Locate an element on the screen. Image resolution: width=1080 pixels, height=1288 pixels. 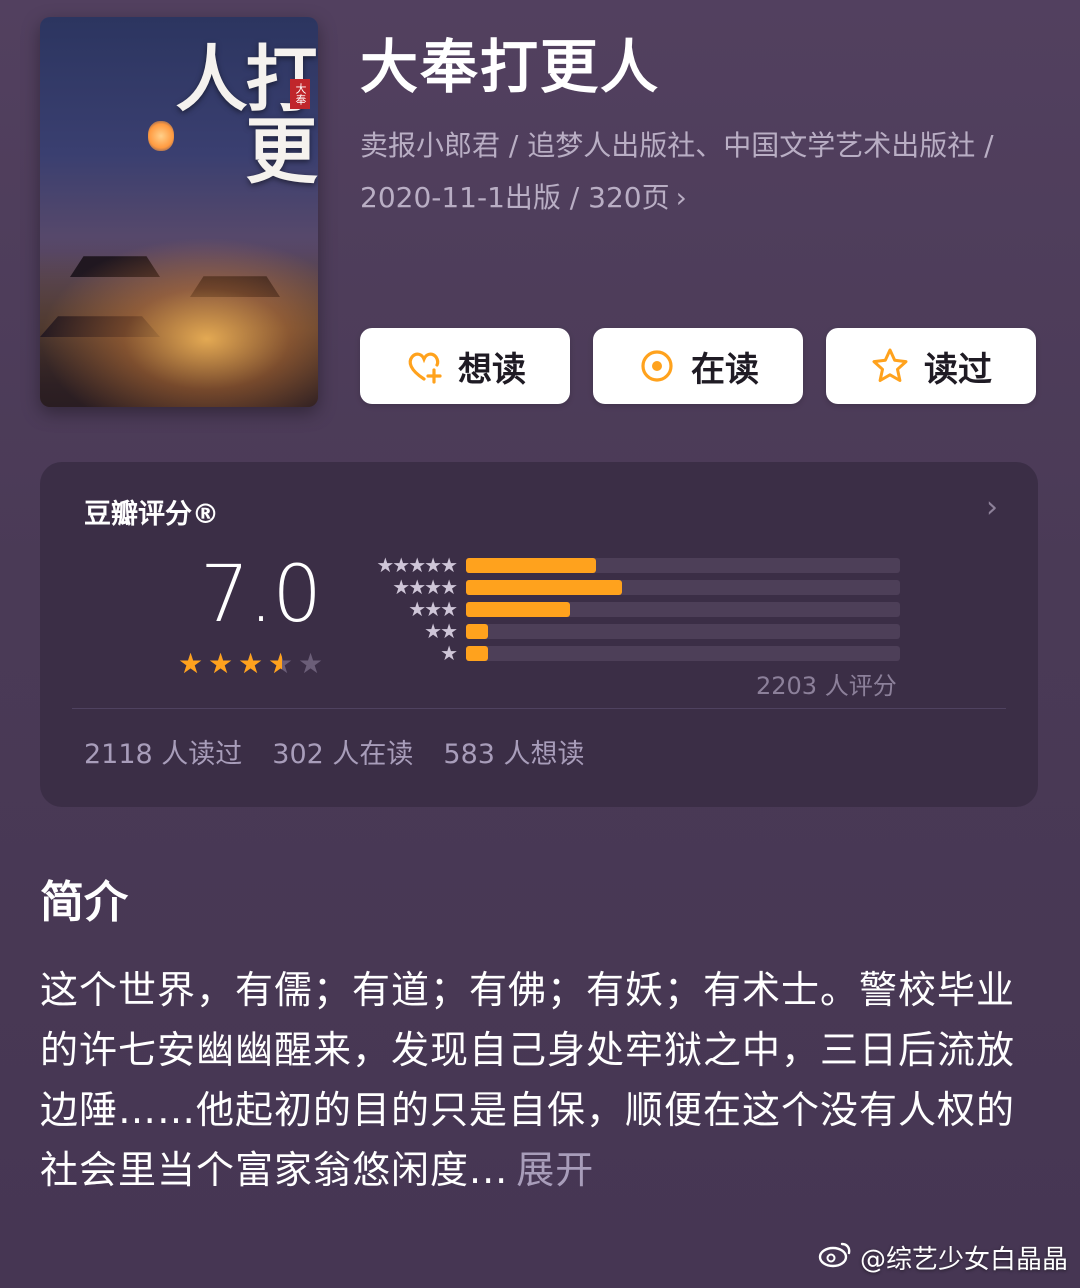
rating-bar-row: ★★ is located at coordinates (636, 631).